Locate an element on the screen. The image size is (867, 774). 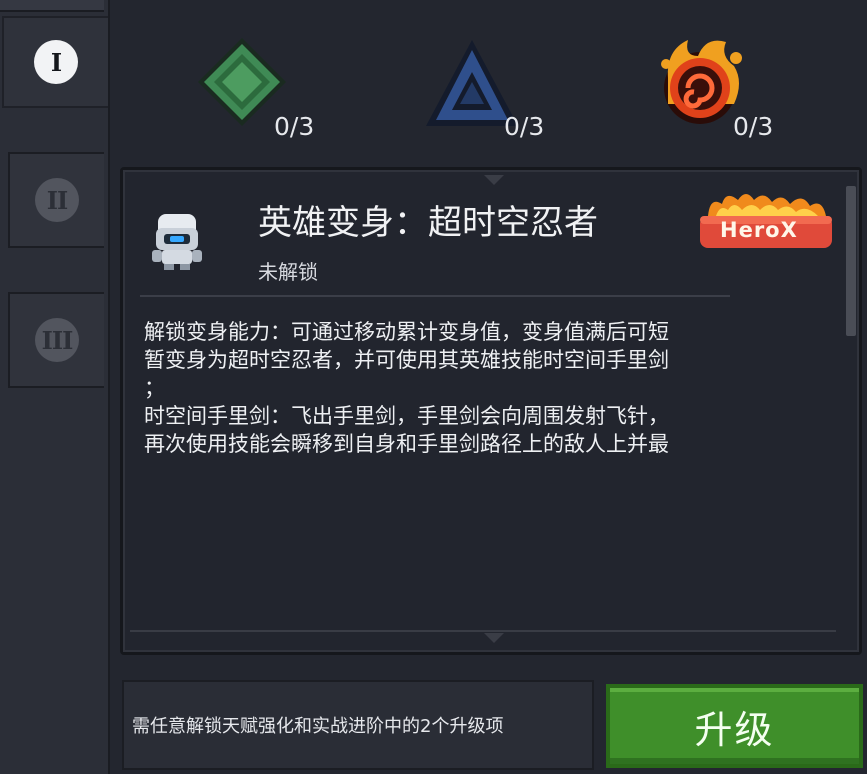
fire-gem-count: 0/3 is located at coordinates (753, 126).